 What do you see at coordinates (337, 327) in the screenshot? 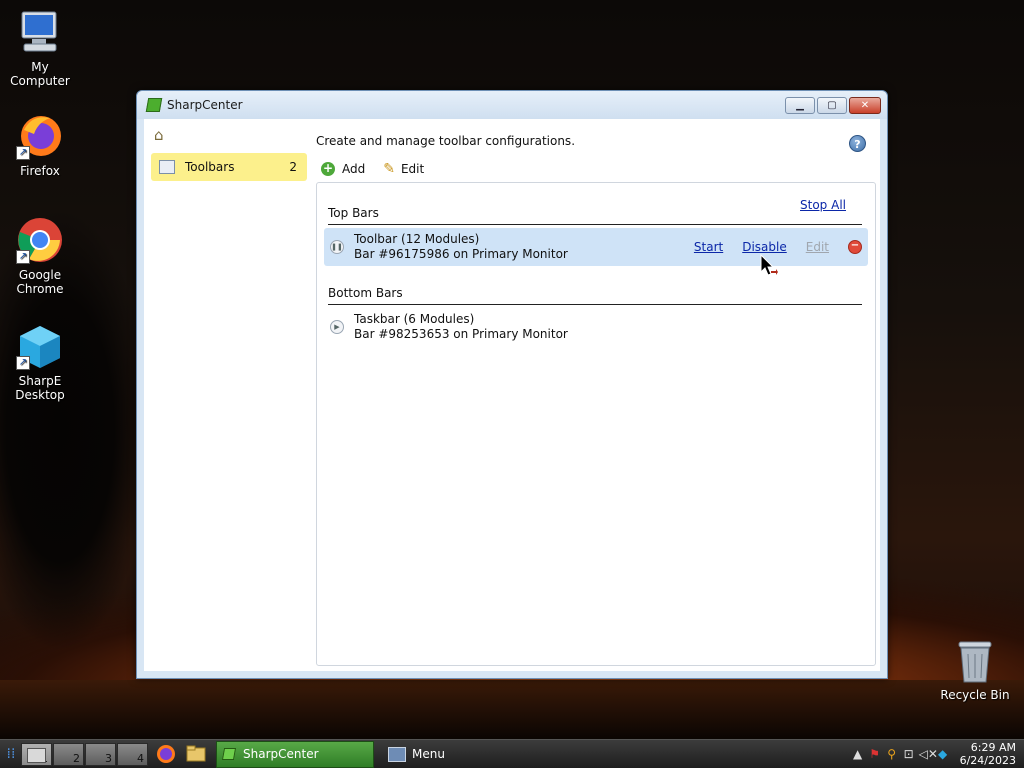
I see `play-icon: ▶` at bounding box center [337, 327].